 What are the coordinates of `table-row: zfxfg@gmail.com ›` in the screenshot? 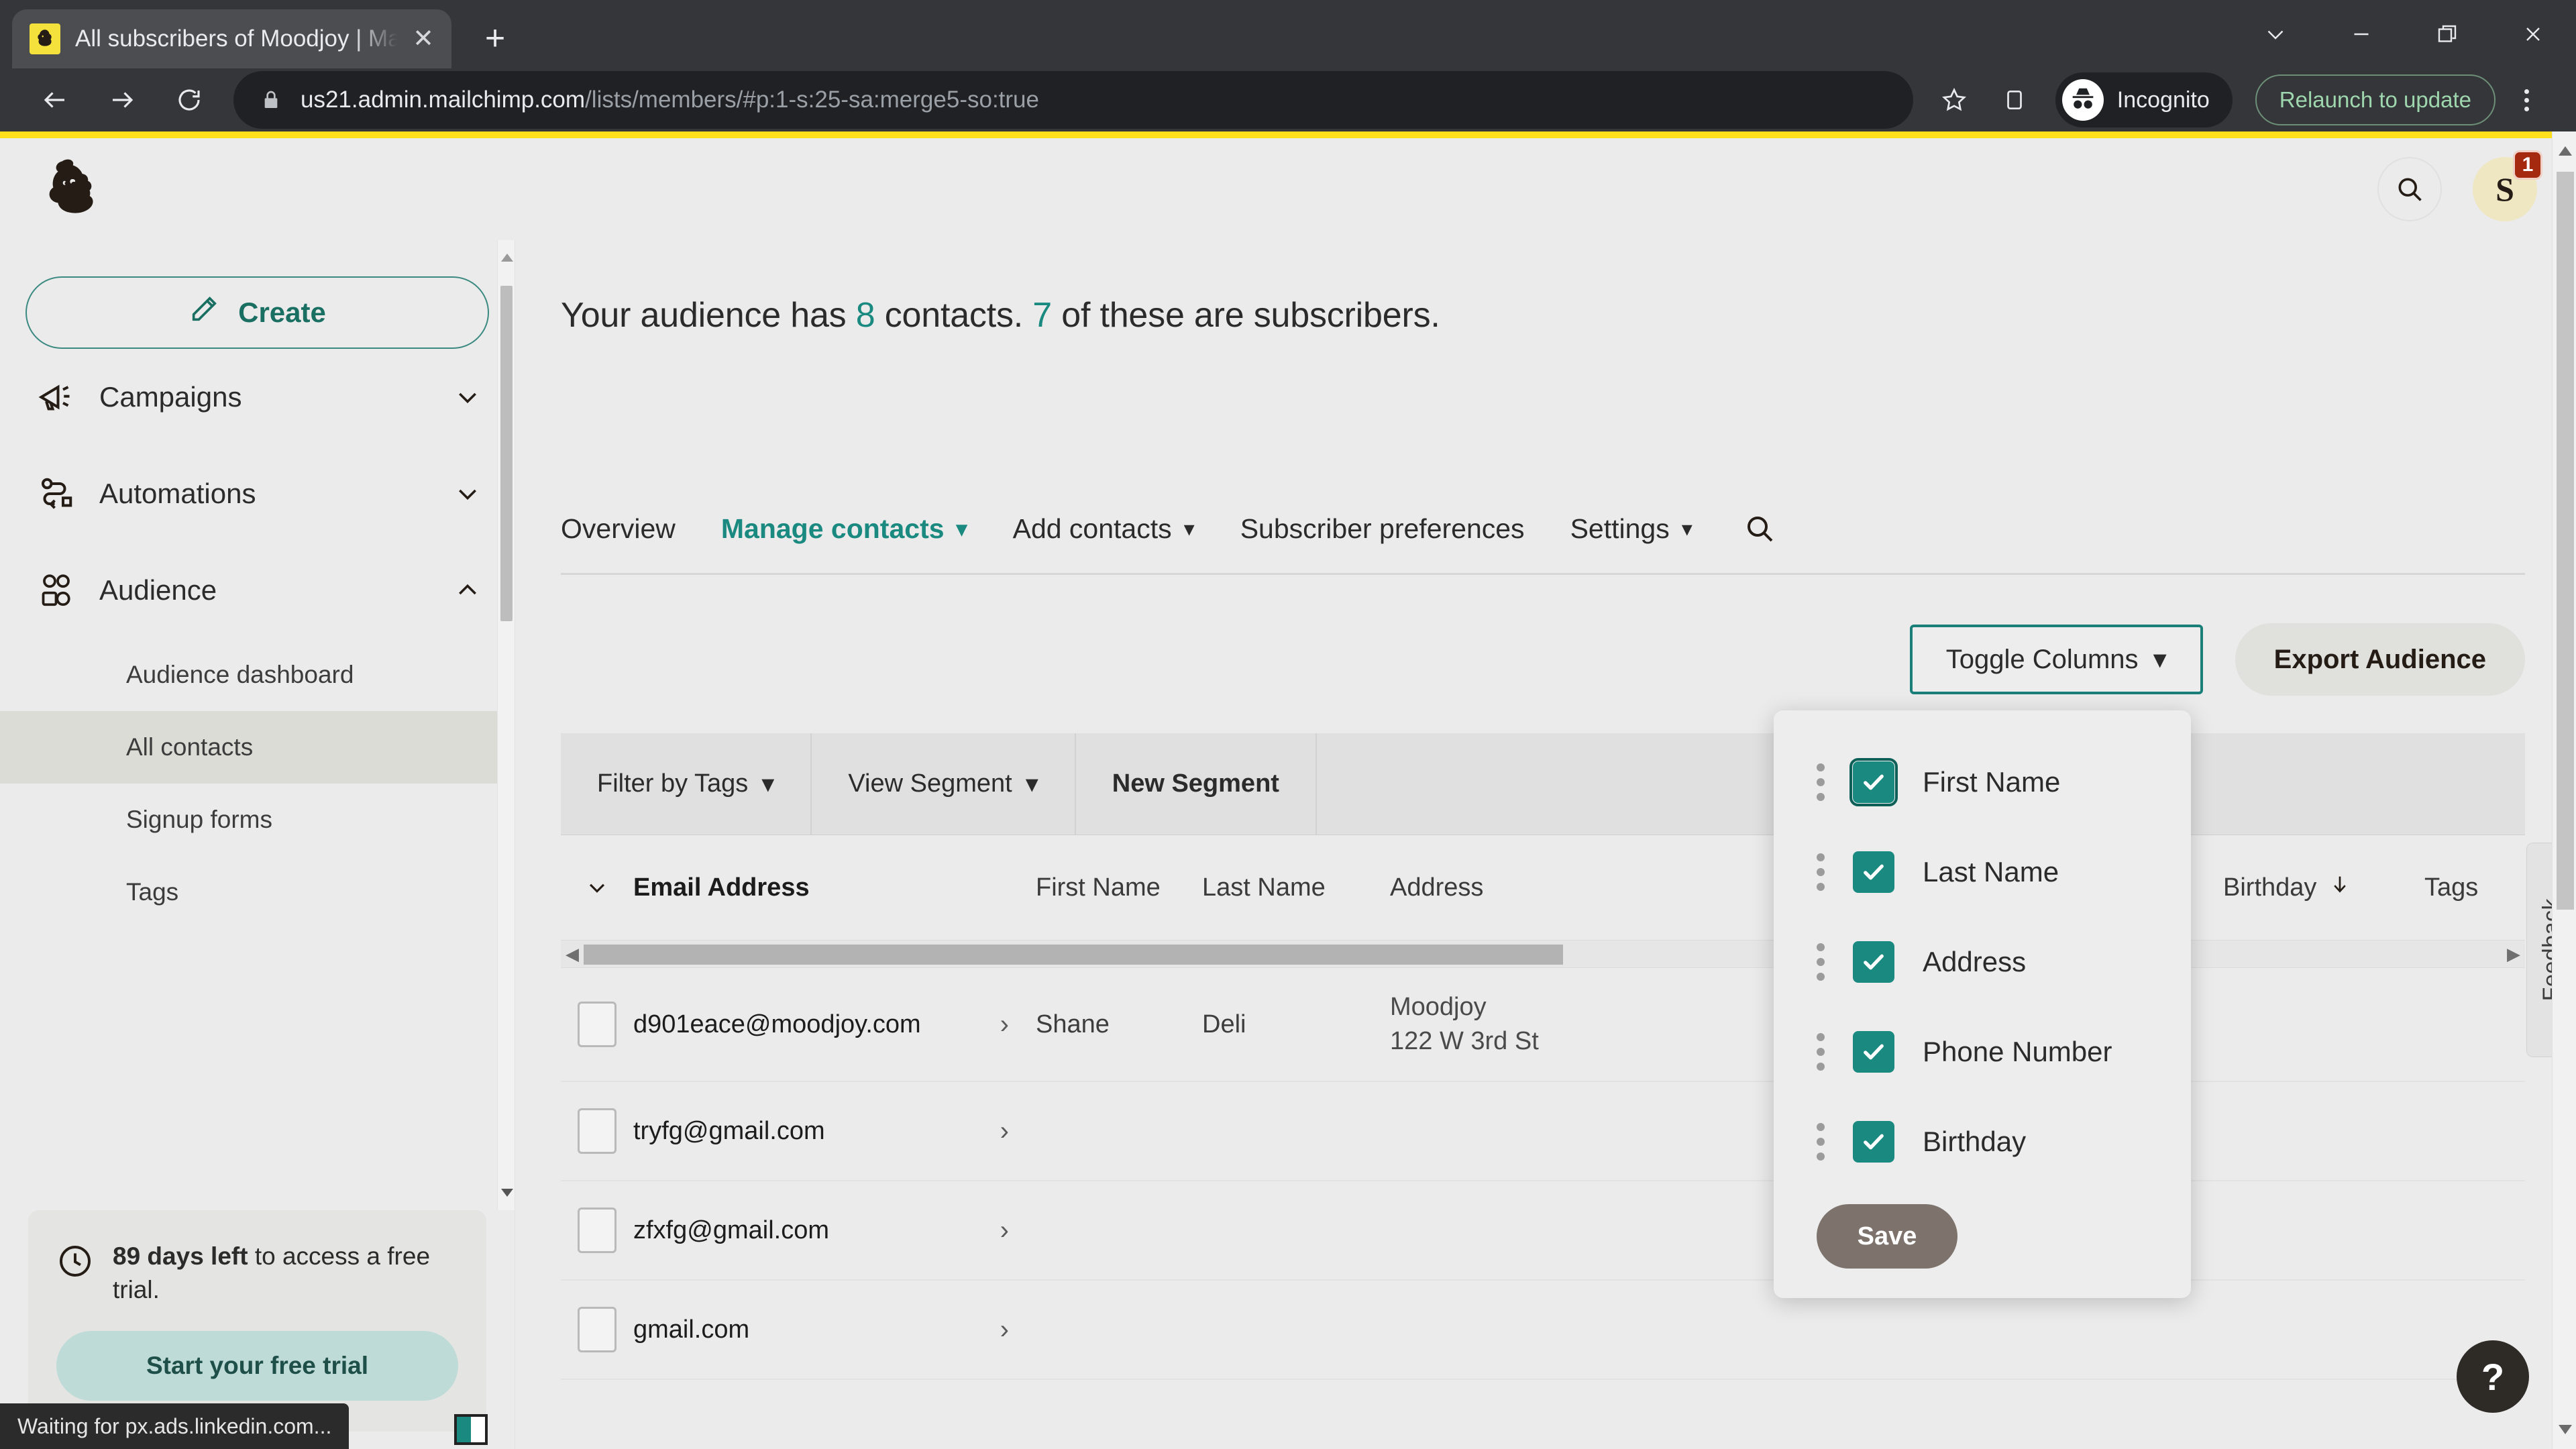 It's located at (1543, 1231).